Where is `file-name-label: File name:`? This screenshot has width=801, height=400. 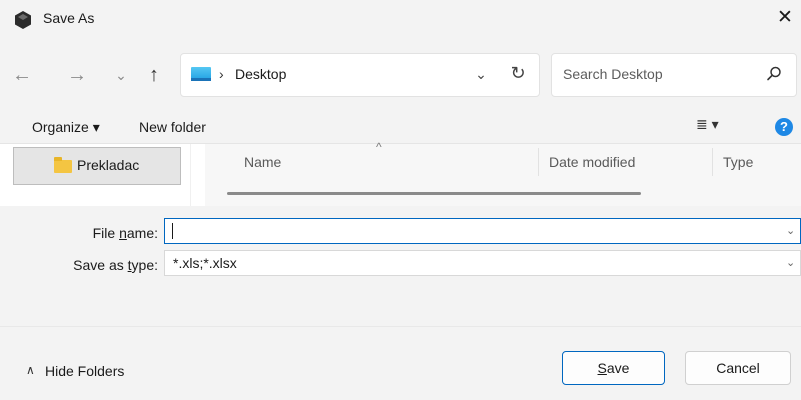
file-name-label: File name: is located at coordinates (125, 233).